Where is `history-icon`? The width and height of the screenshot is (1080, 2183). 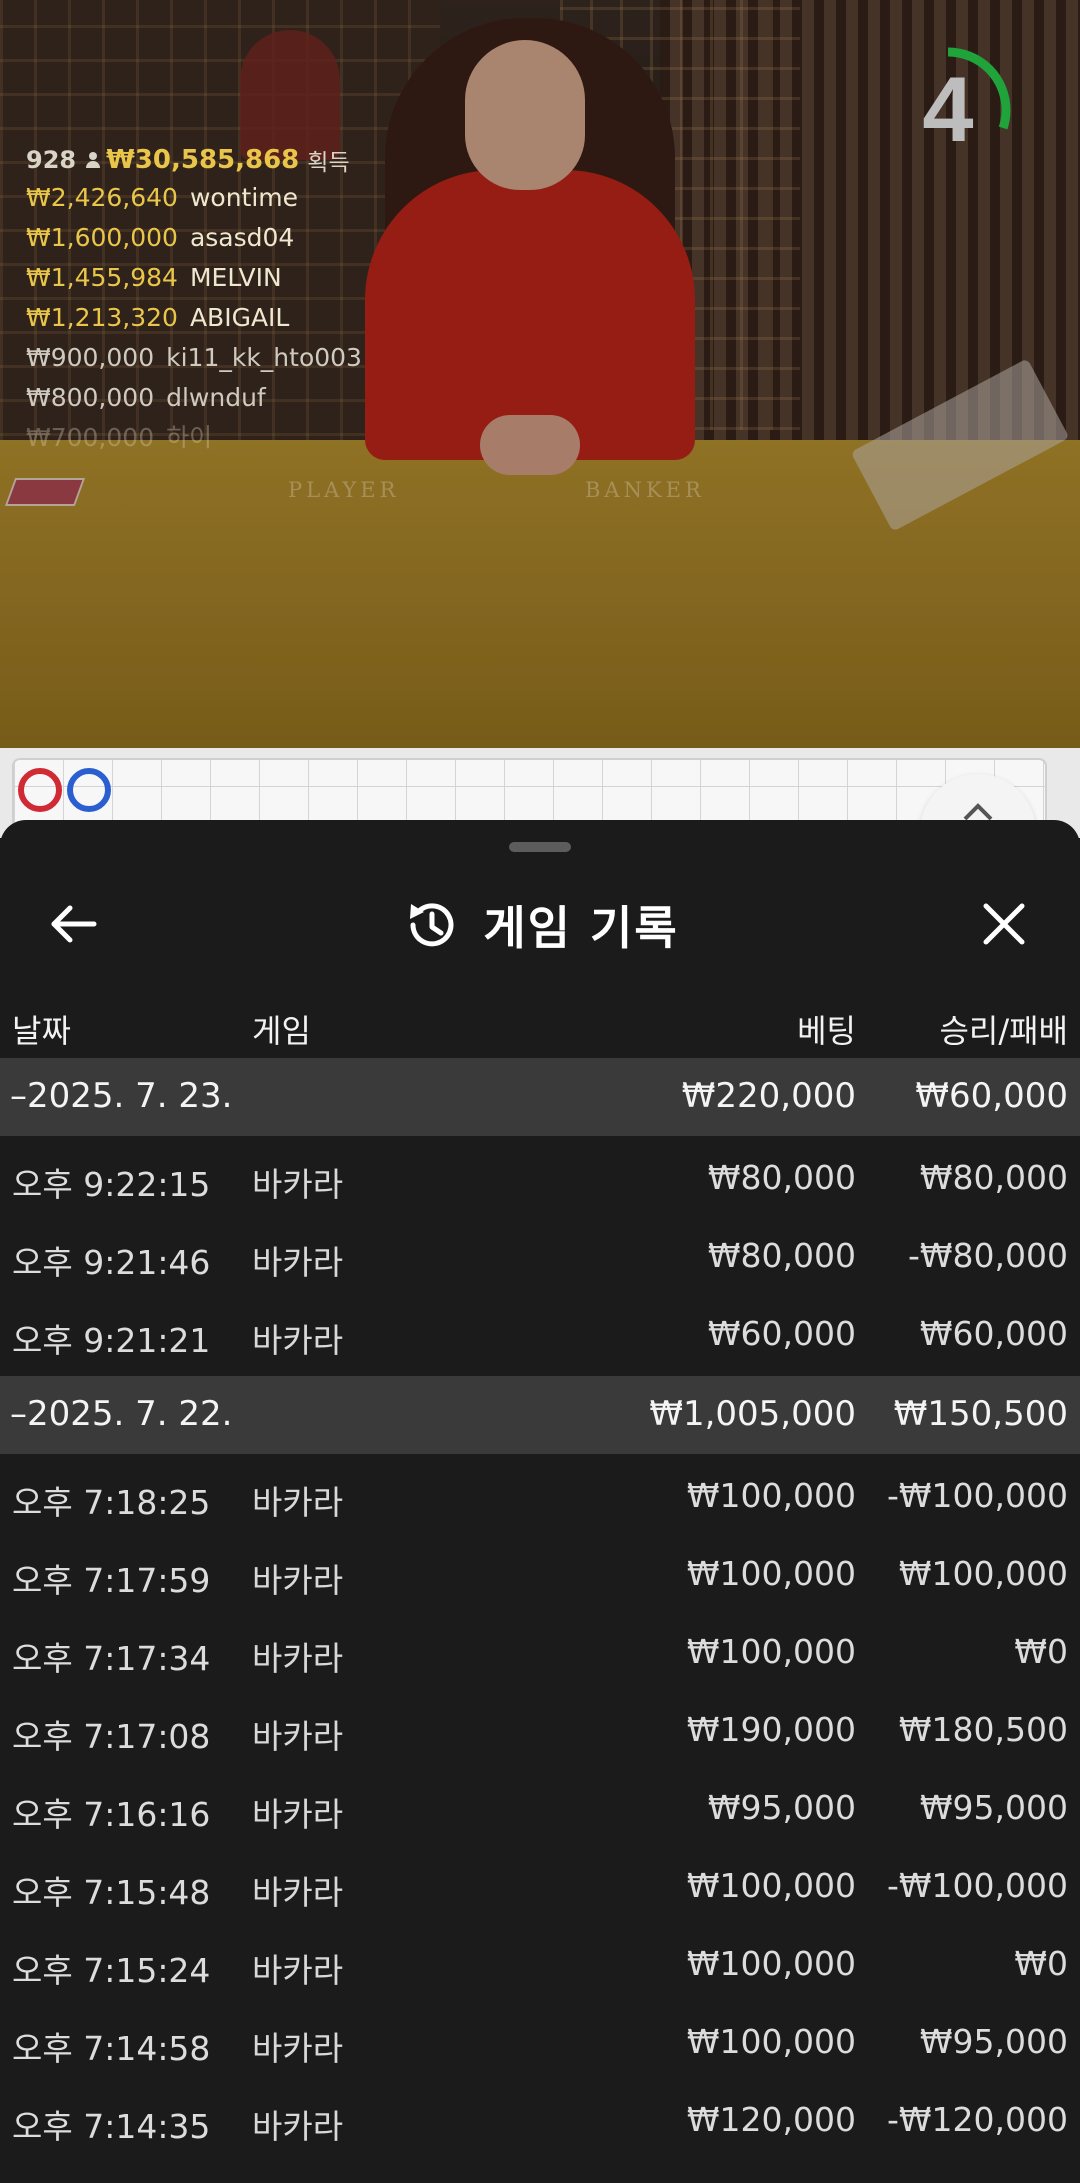 history-icon is located at coordinates (432, 925).